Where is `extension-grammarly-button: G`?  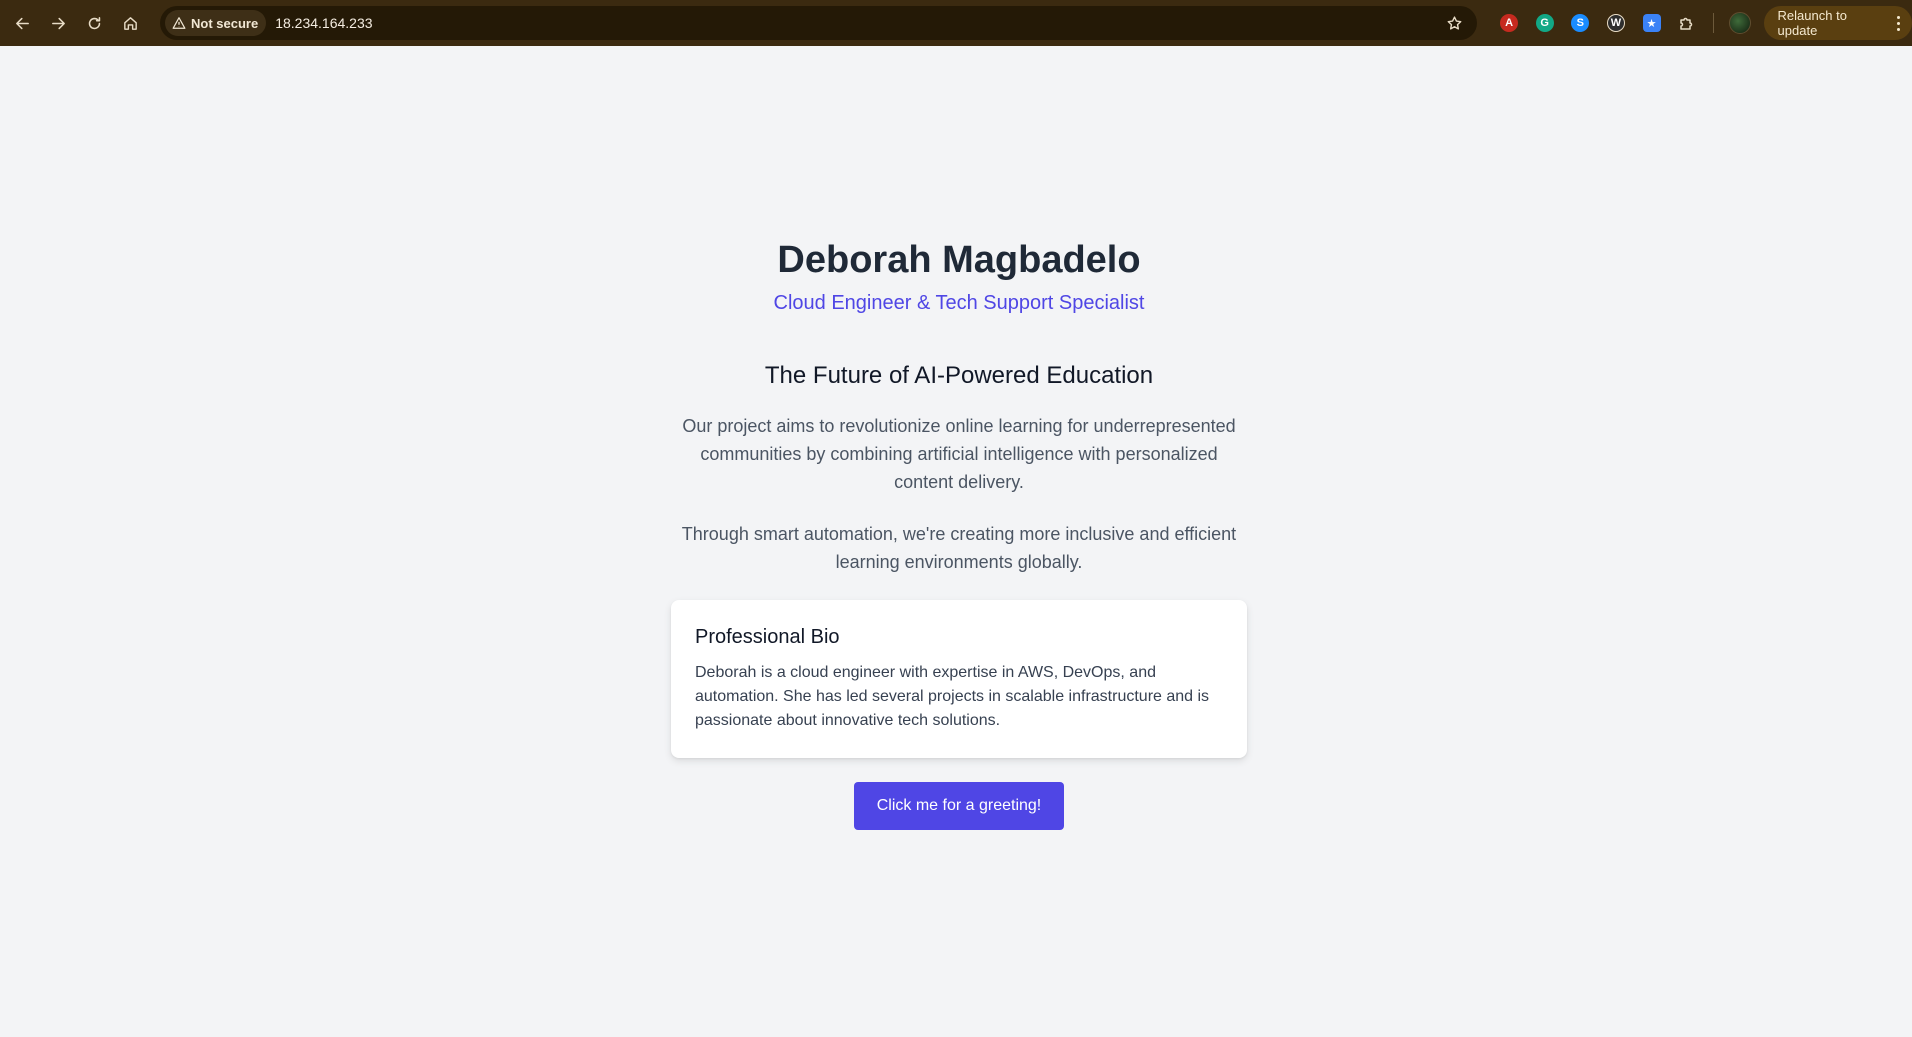
extension-grammarly-button: G is located at coordinates (1545, 23).